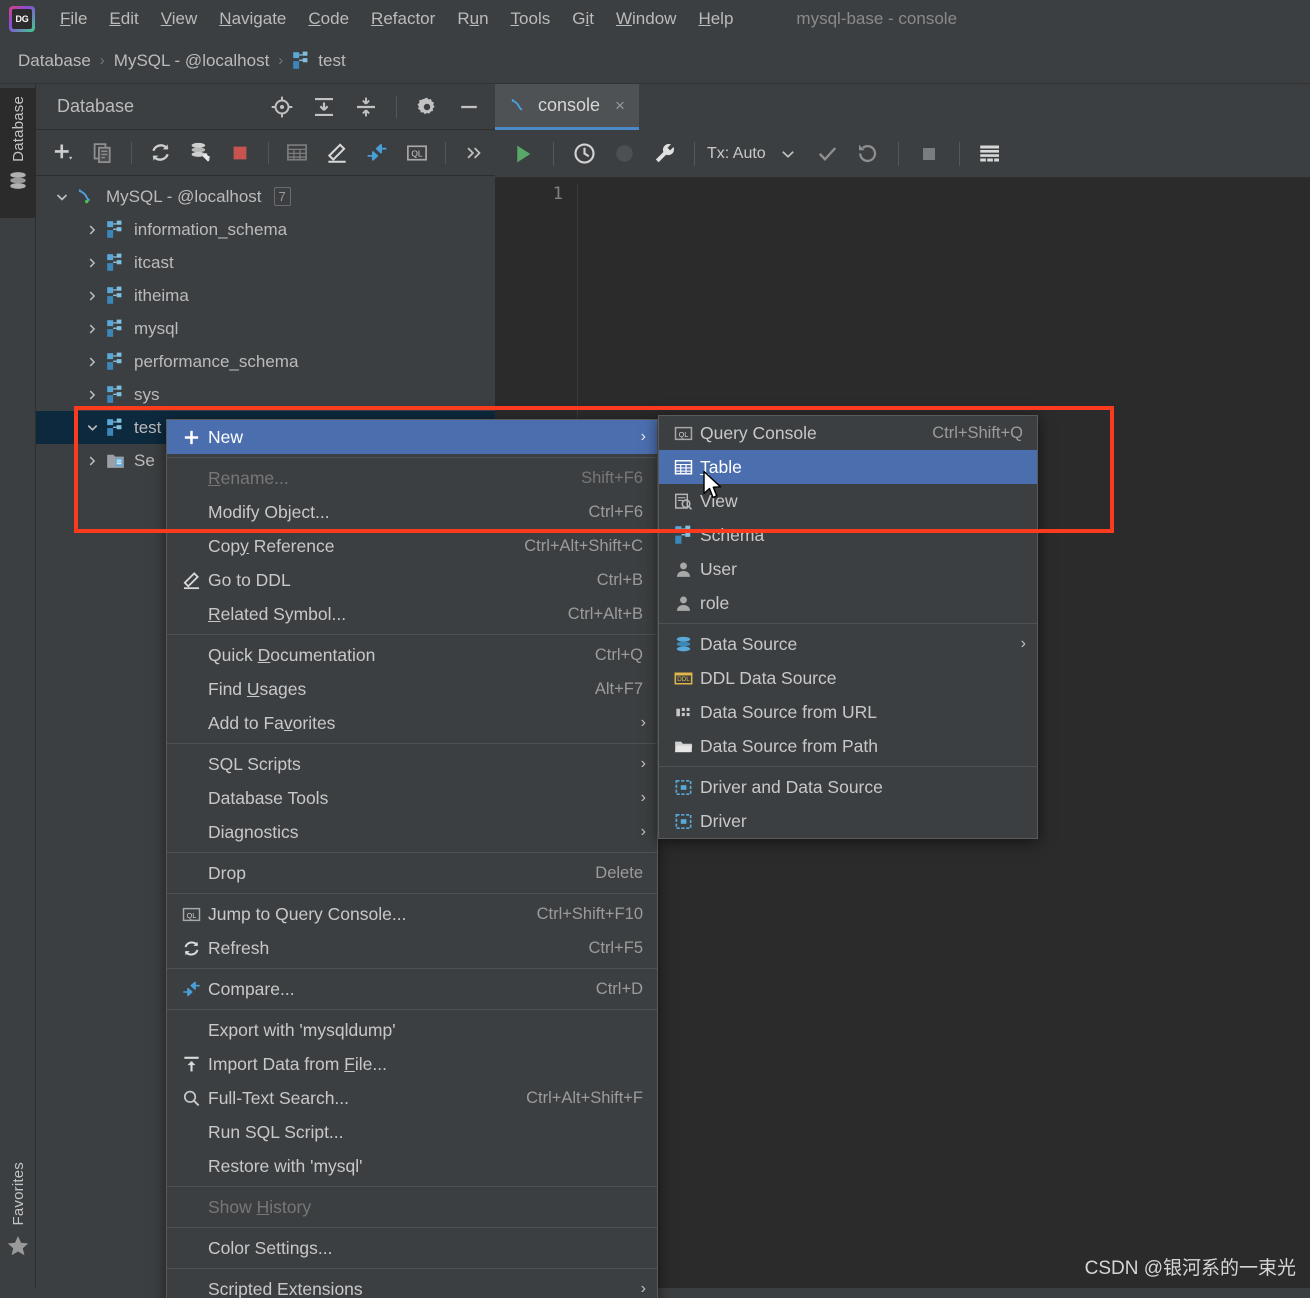  I want to click on more-chevrons-icon, so click(474, 153).